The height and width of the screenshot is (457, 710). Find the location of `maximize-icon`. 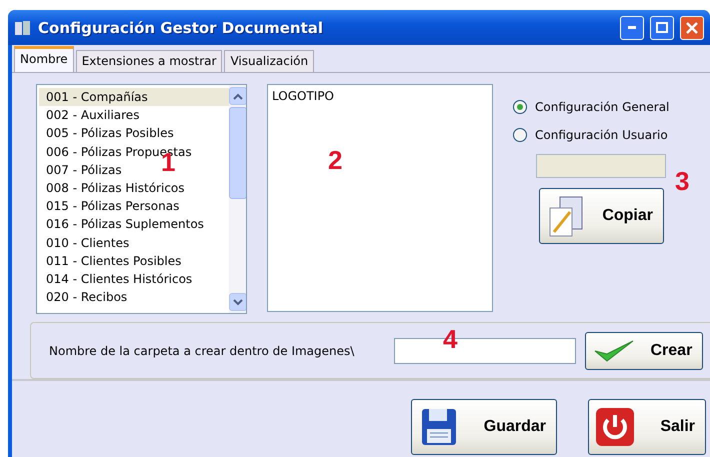

maximize-icon is located at coordinates (662, 27).